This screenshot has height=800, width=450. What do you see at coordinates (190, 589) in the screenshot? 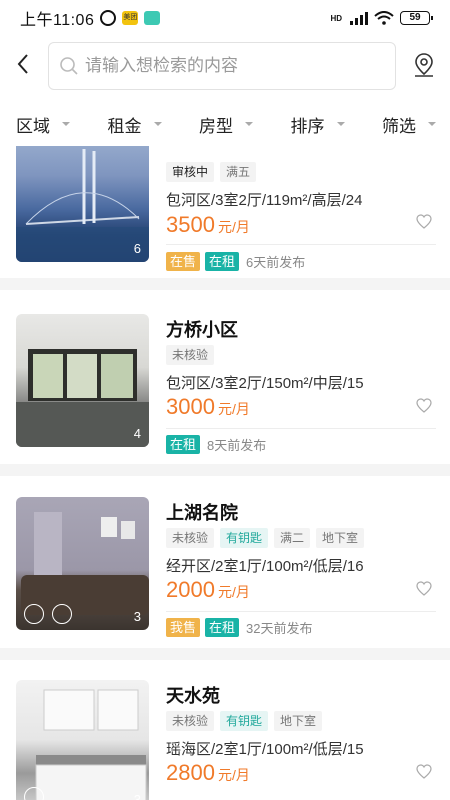
I see `price-value: 2000` at bounding box center [190, 589].